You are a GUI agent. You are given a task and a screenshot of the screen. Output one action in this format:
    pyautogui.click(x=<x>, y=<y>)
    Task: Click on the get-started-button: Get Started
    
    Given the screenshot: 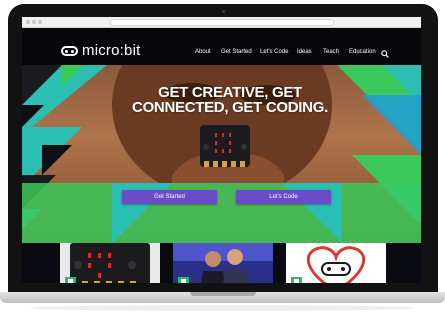 What is the action you would take?
    pyautogui.click(x=169, y=197)
    